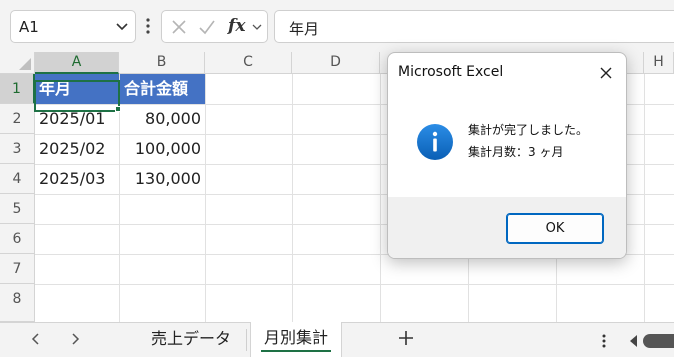  I want to click on column-header-c: C, so click(248, 63).